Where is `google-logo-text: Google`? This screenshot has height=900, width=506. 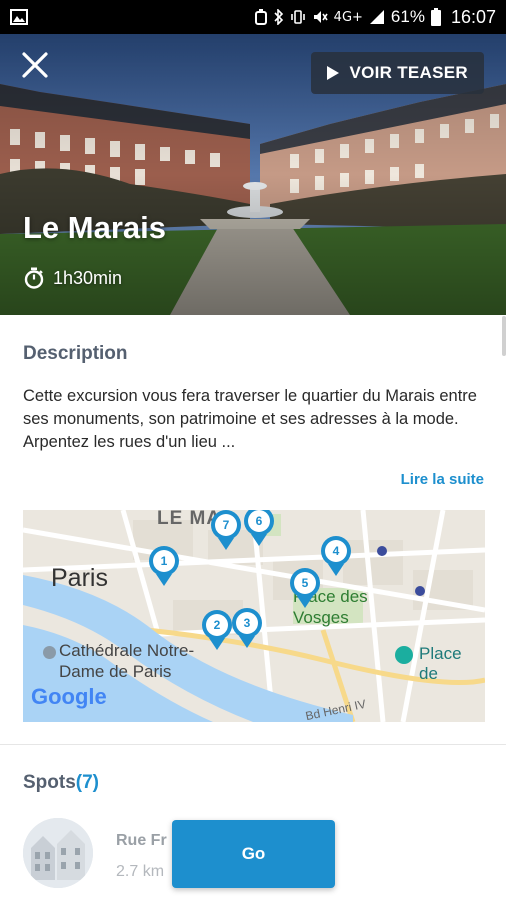 google-logo-text: Google is located at coordinates (69, 696).